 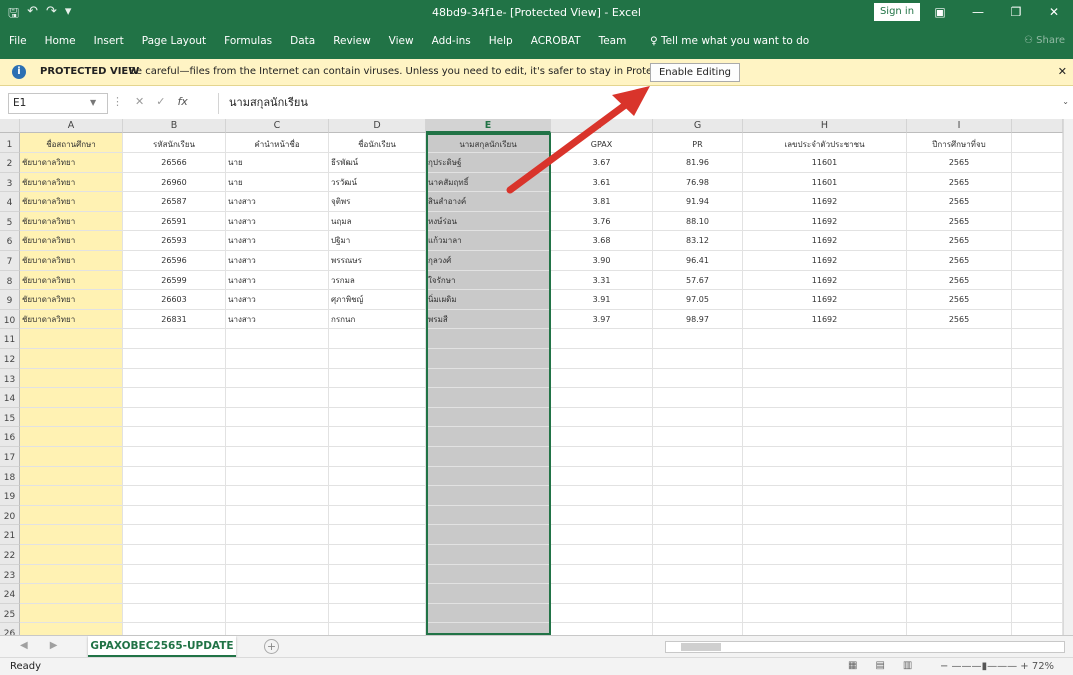 I want to click on annotation-arrow, so click(x=578, y=140).